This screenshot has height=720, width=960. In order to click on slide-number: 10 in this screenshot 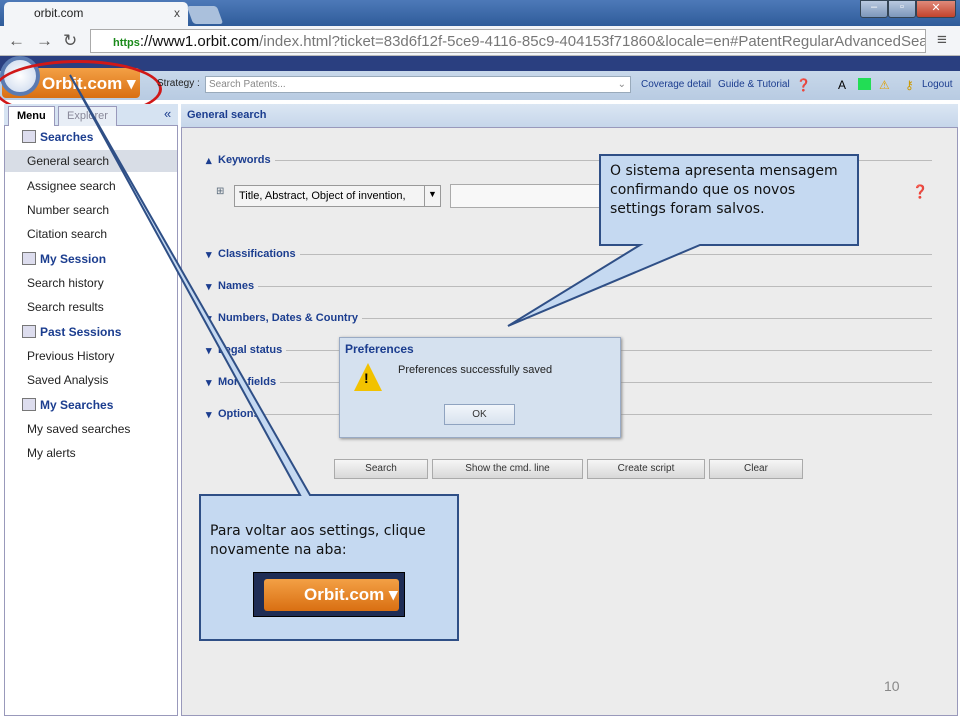, I will do `click(892, 686)`.